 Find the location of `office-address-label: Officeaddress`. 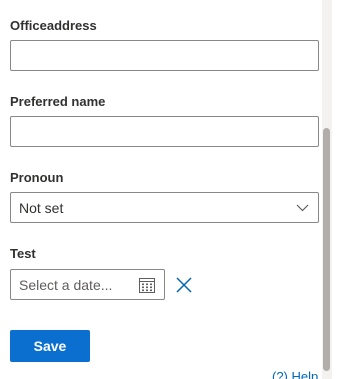

office-address-label: Officeaddress is located at coordinates (53, 25).